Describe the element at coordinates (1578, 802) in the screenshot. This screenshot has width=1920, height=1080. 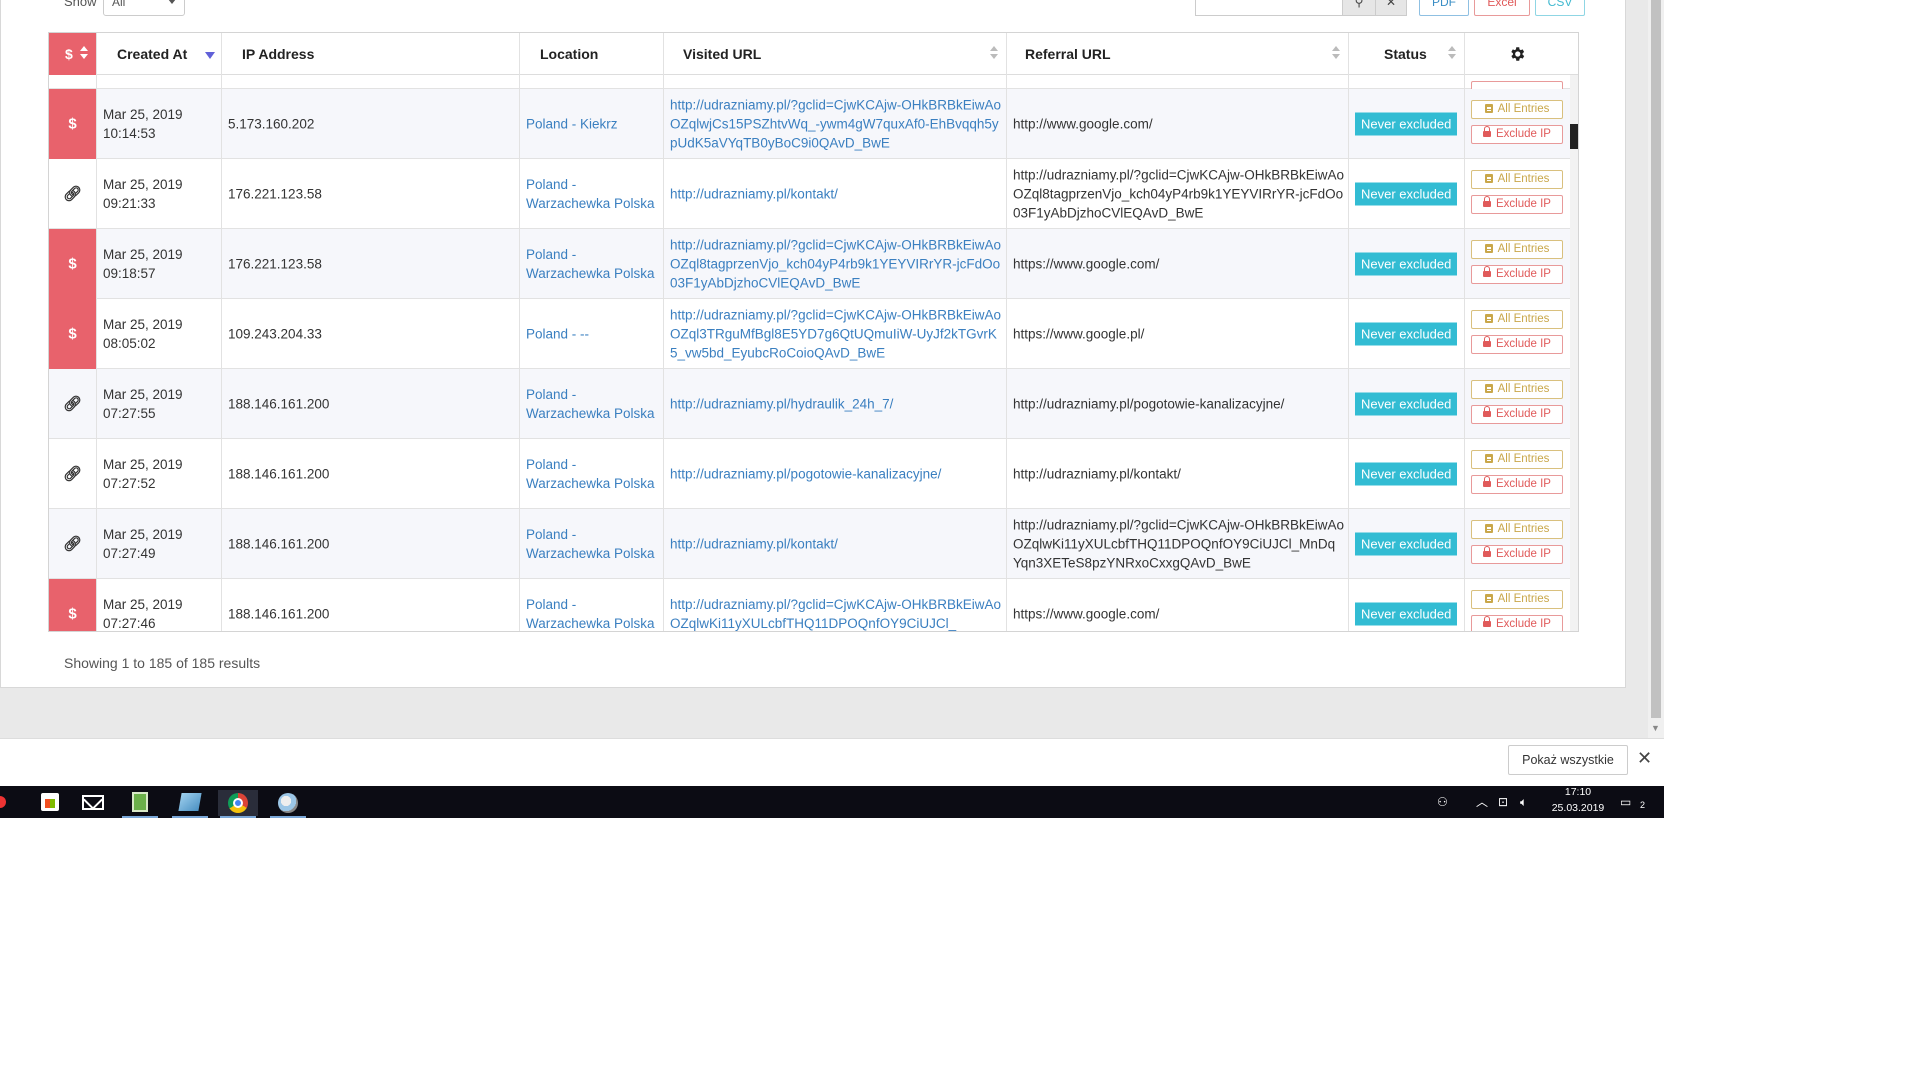
I see `system-clock: 17:10 25.03.2019` at that location.